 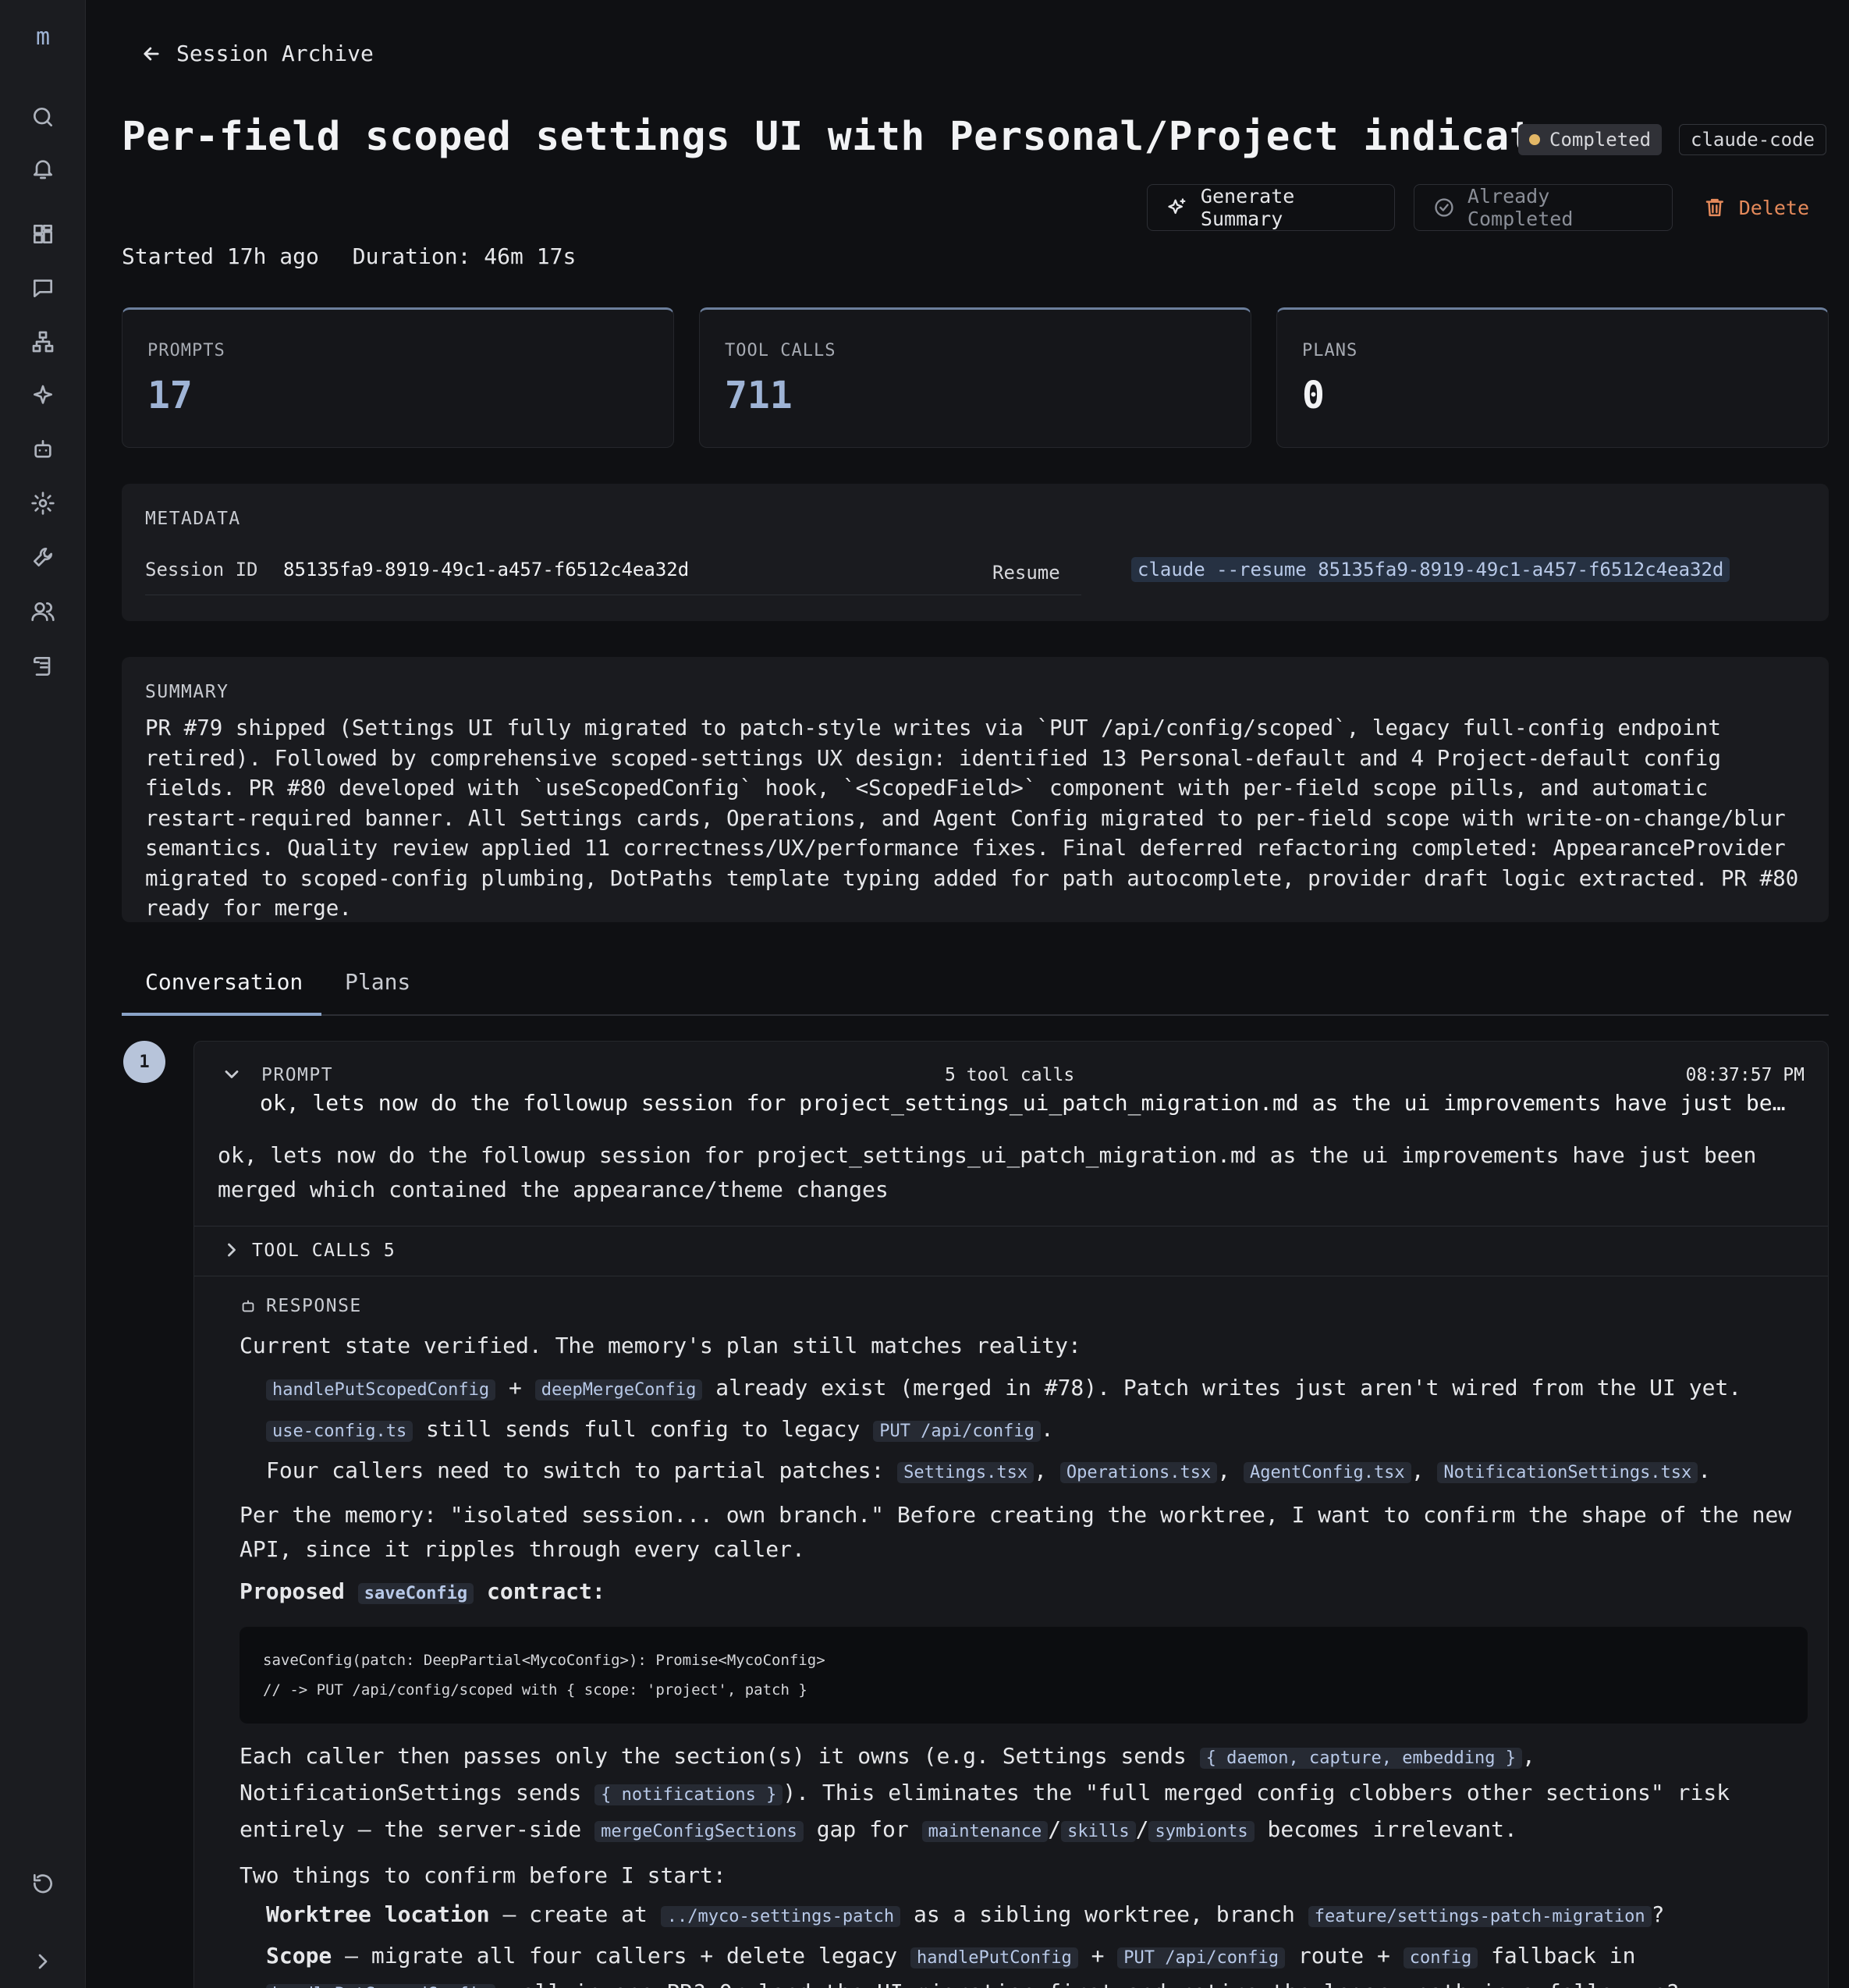 I want to click on inline-code: skills, so click(x=1098, y=1832).